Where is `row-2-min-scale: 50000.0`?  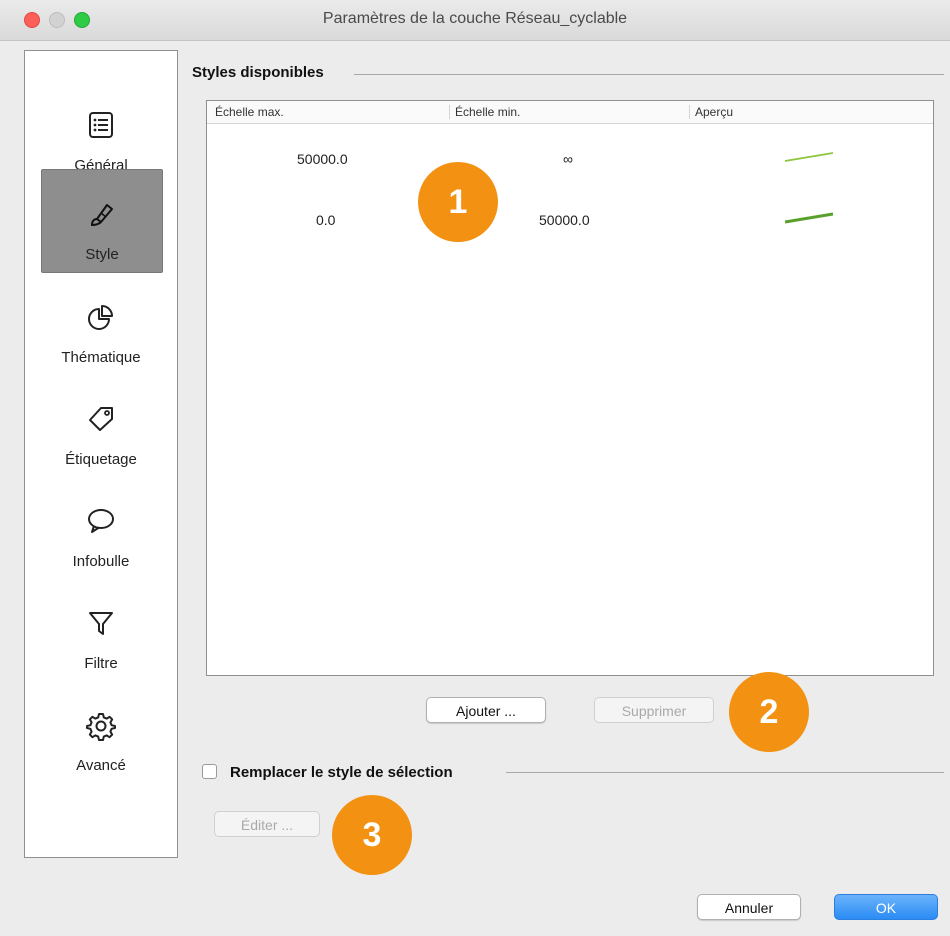
row-2-min-scale: 50000.0 is located at coordinates (564, 220).